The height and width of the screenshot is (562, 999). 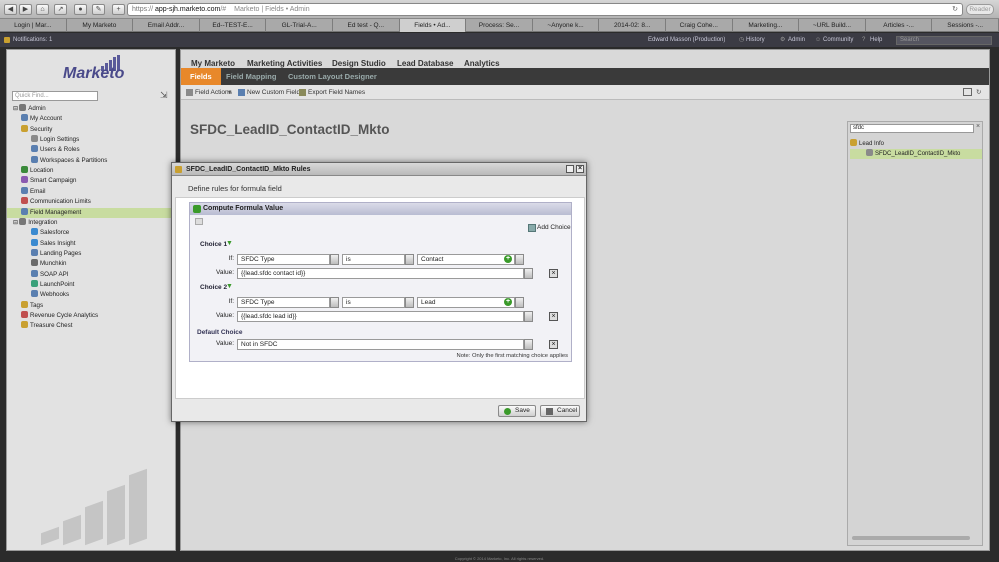 I want to click on stop-icon: ●, so click(x=80, y=9).